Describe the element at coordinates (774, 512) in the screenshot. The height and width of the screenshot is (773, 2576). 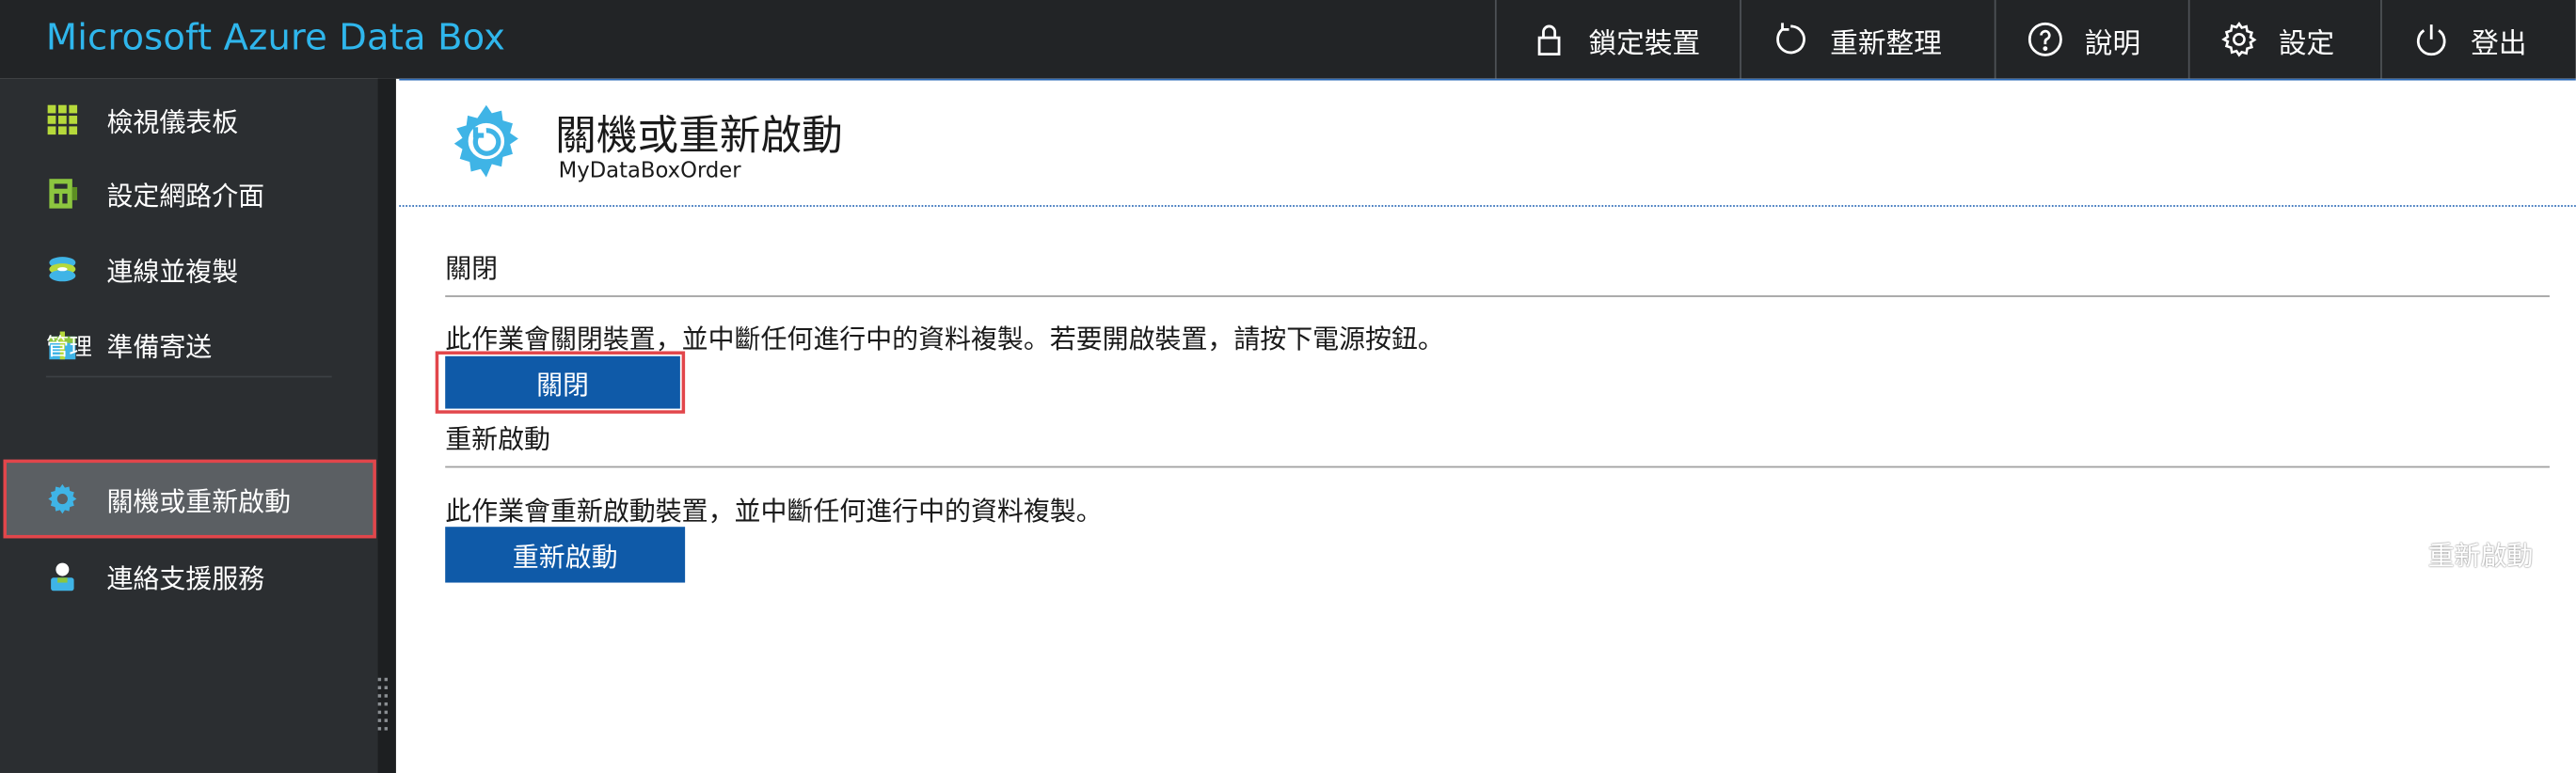
I see `restart-description: 此作業會重新啟動裝置，並中斷任何進行中的資料複製。` at that location.